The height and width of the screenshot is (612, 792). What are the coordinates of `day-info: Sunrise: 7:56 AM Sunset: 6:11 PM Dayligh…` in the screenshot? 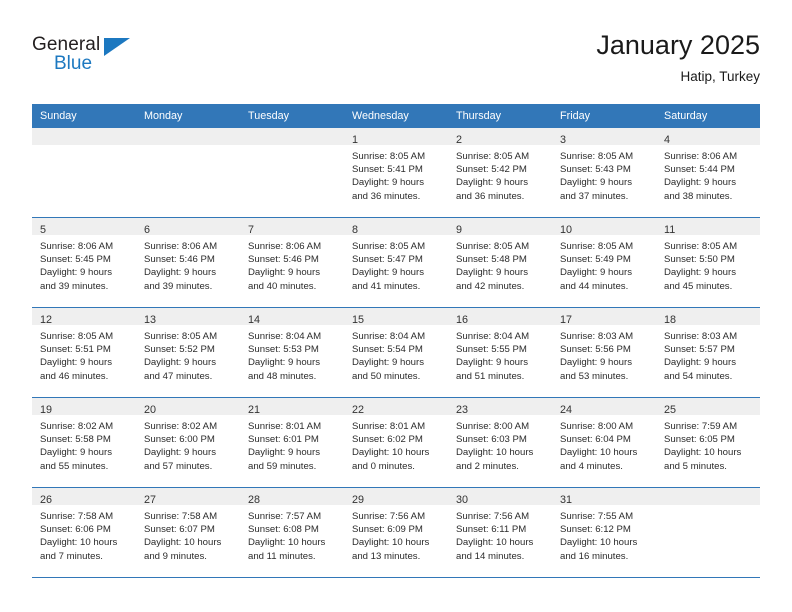 It's located at (500, 534).